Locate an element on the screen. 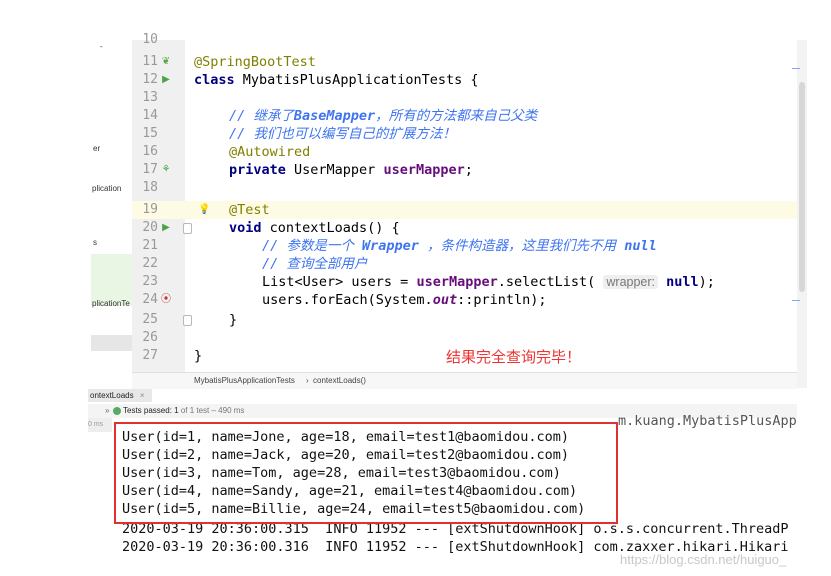 Image resolution: width=831 pixels, height=576 pixels. code-line: 17 ⚘ private UserMapper userMapper; is located at coordinates (464, 170).